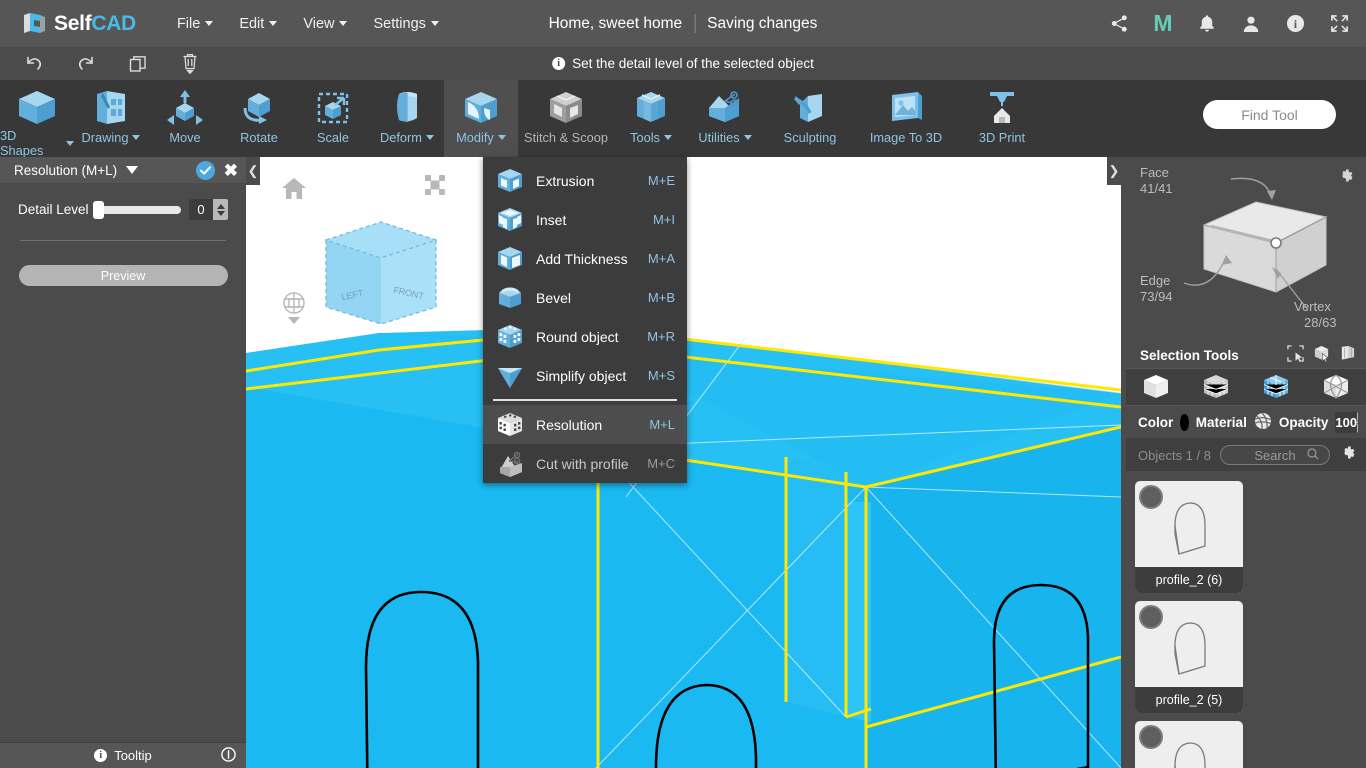 This screenshot has height=768, width=1366. What do you see at coordinates (185, 118) in the screenshot?
I see `ribbon-item-move: Move` at bounding box center [185, 118].